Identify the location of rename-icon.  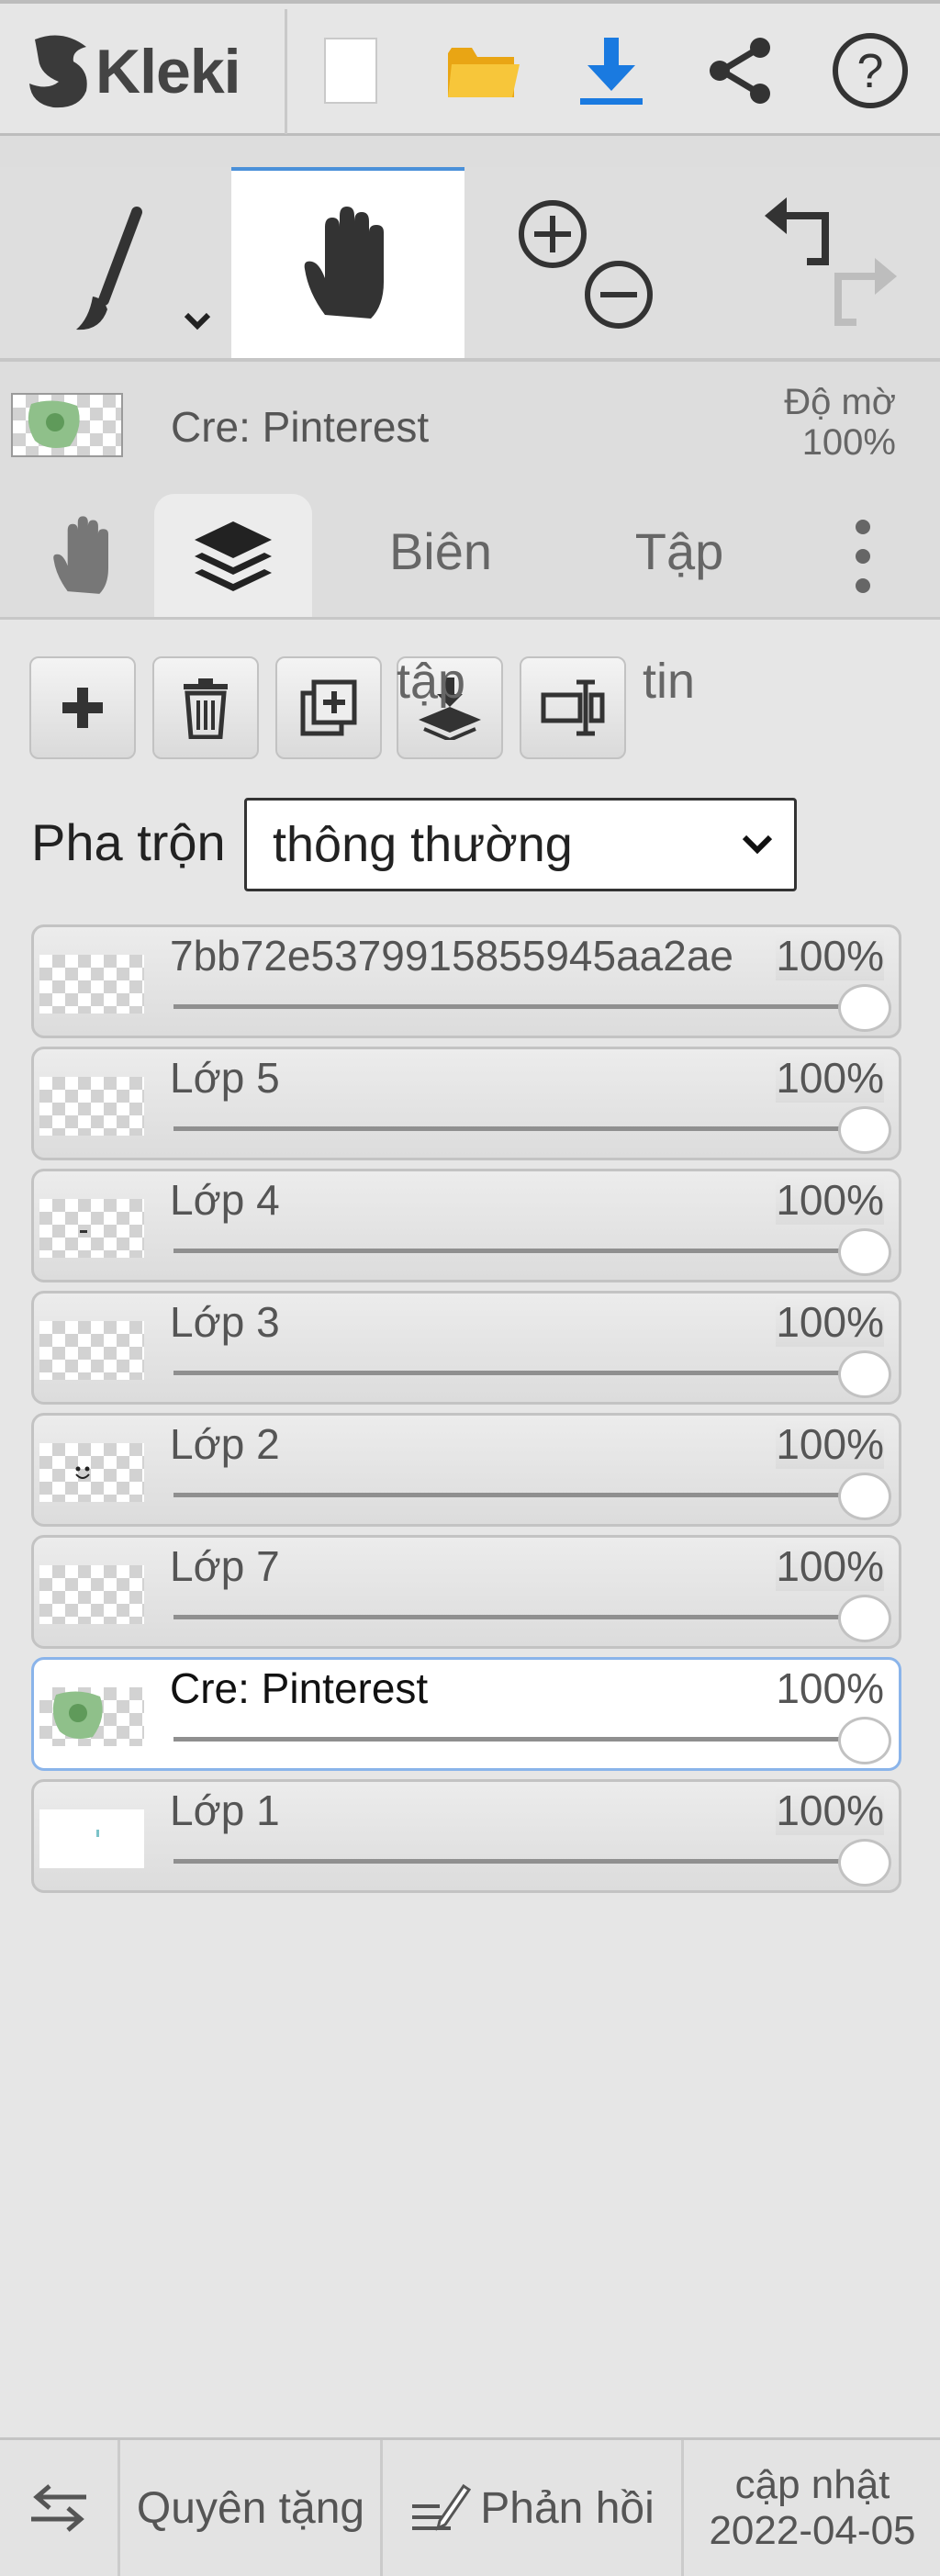
(573, 707).